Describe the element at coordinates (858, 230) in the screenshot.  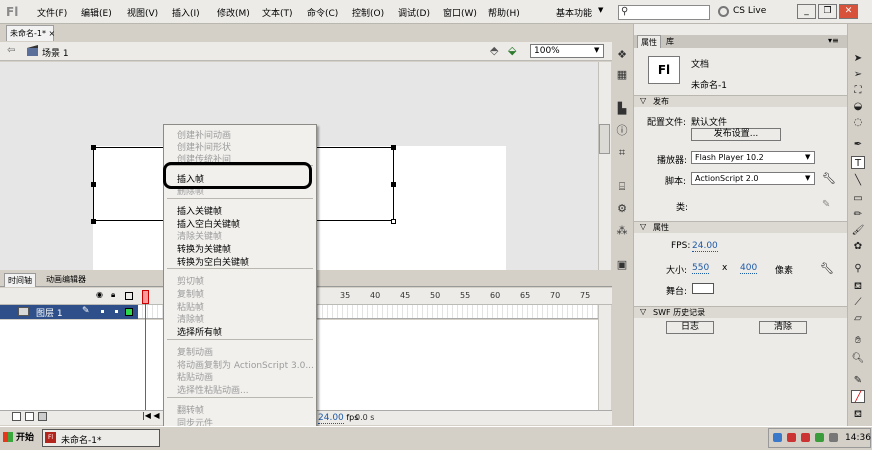
I see `brush-tool-icon: 🖌︎` at that location.